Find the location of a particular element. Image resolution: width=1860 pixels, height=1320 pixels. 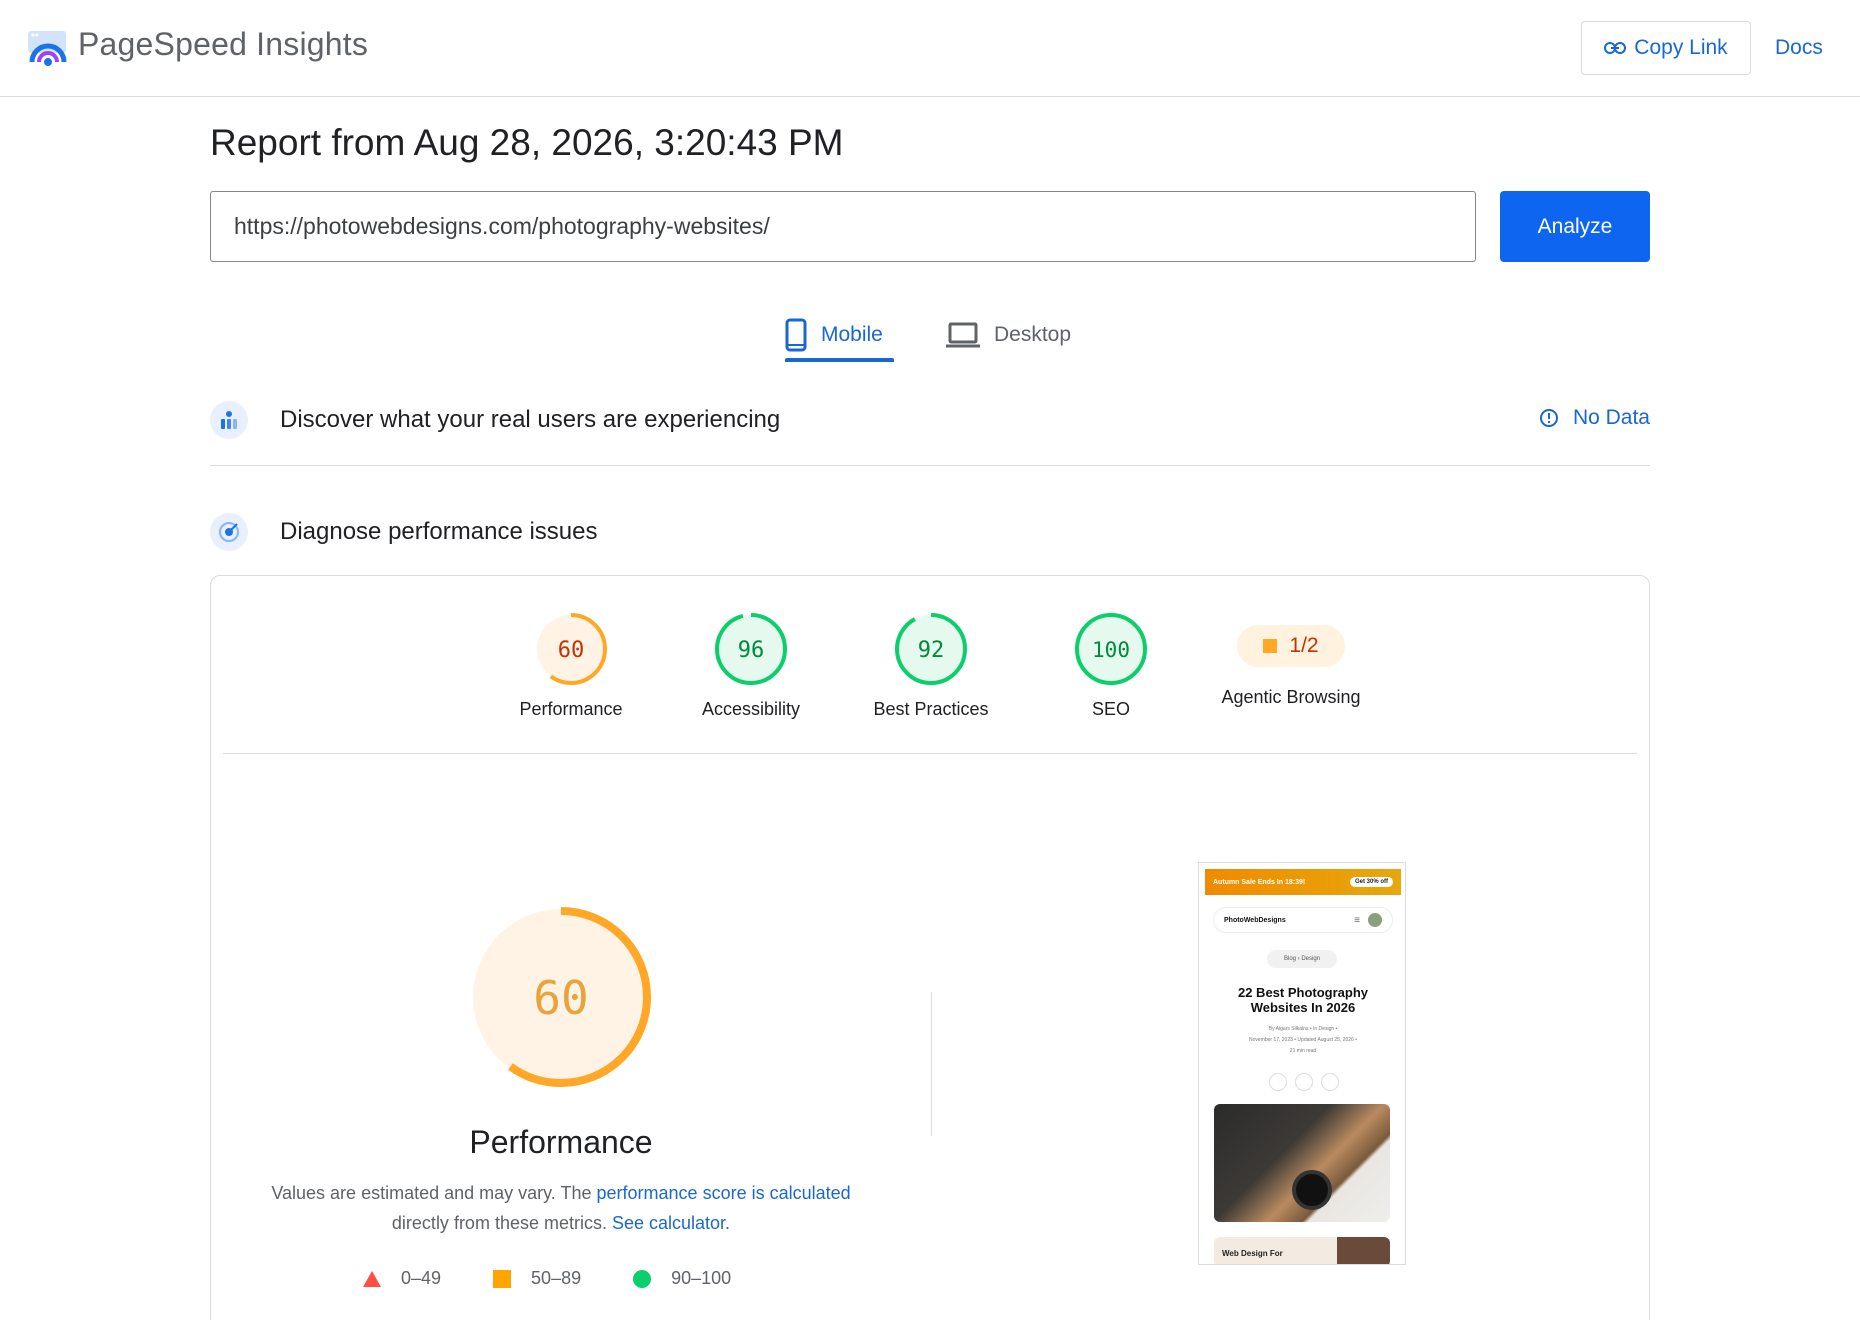

score-calculated-link: performance score is calculated is located at coordinates (724, 1193).